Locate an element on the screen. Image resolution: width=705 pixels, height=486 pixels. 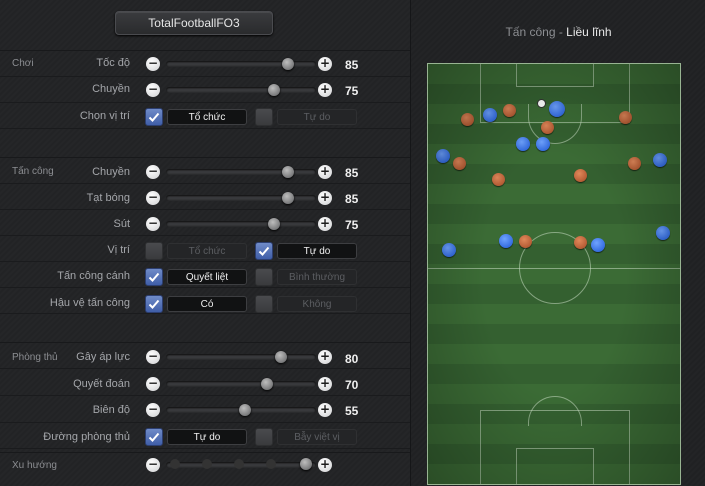
slider-quyet-doan is located at coordinates (241, 384).